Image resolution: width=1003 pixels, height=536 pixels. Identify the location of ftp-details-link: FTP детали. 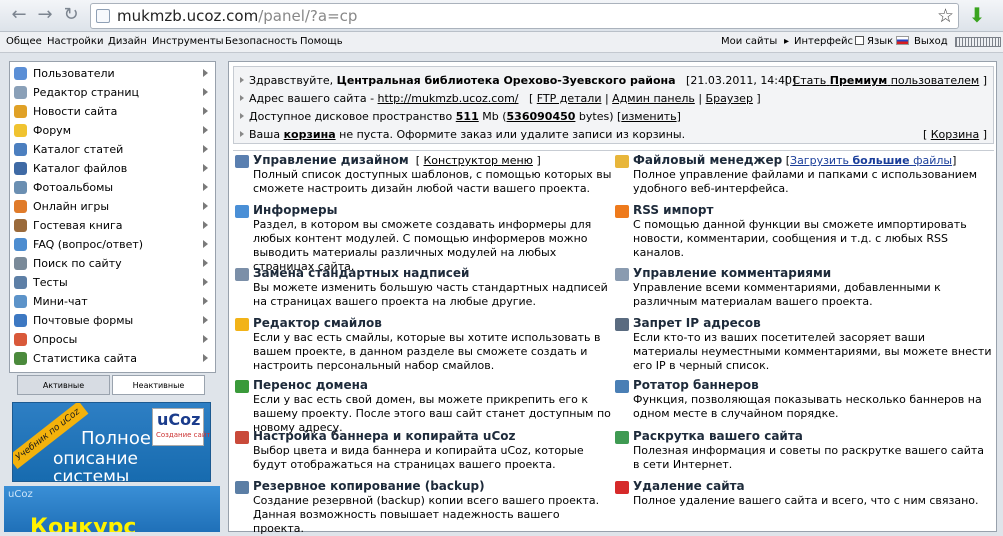
(569, 98).